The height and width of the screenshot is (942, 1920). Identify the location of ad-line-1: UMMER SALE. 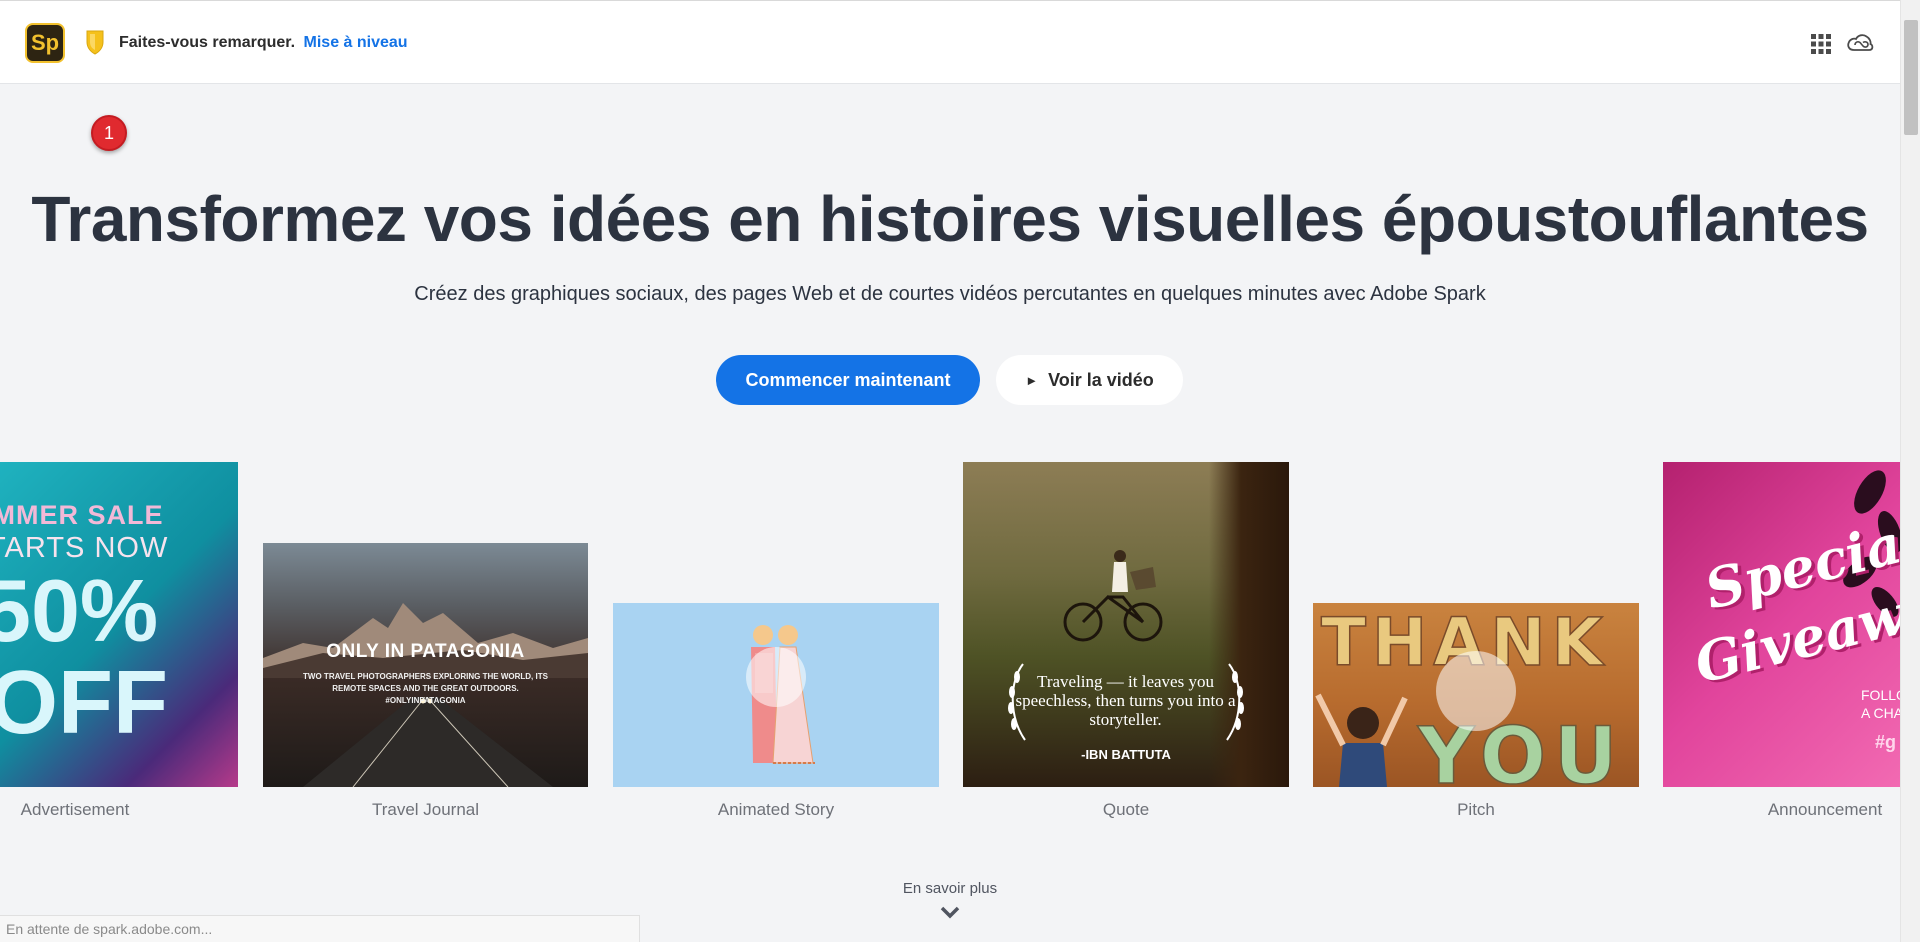
(82, 515).